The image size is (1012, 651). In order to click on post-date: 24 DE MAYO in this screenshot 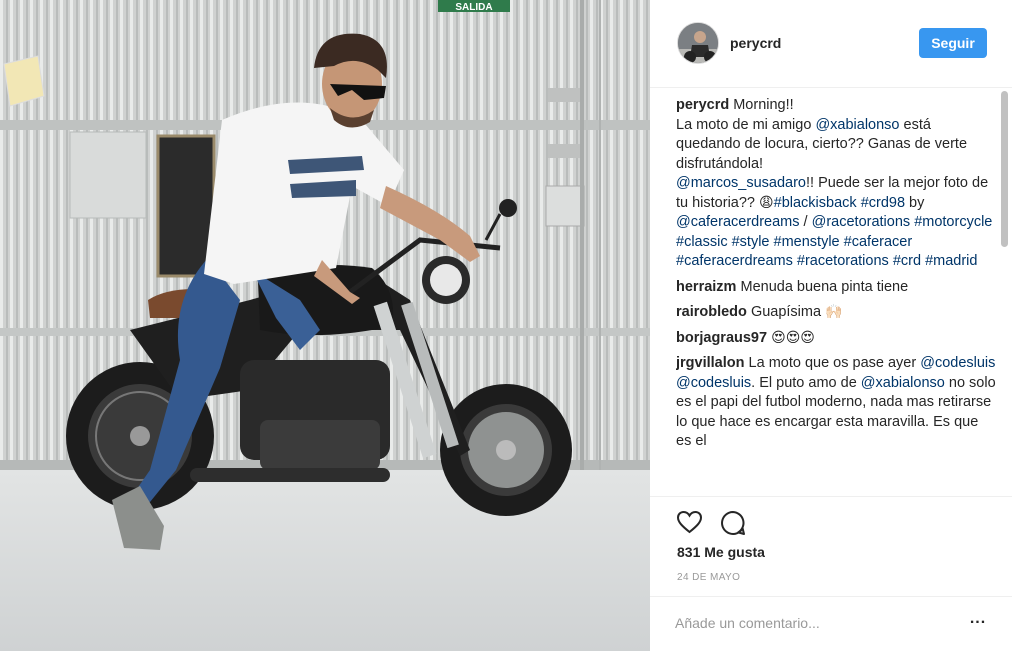, I will do `click(709, 577)`.